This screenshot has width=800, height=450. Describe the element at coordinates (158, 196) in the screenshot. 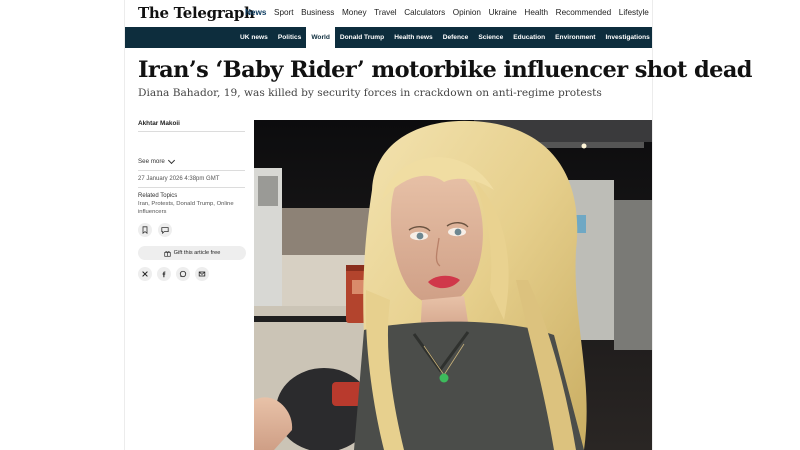

I see `related-topics-title: Related Topics` at that location.